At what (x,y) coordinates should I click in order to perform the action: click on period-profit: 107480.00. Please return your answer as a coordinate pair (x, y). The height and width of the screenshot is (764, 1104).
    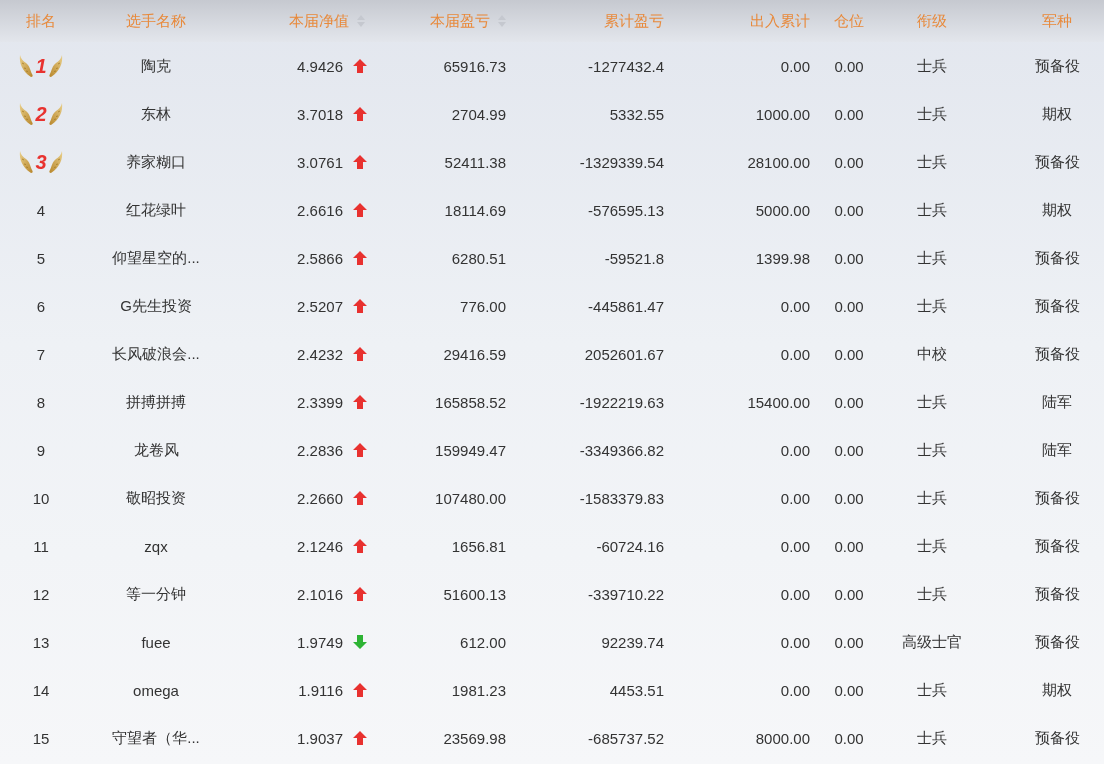
    Looking at the image, I should click on (470, 498).